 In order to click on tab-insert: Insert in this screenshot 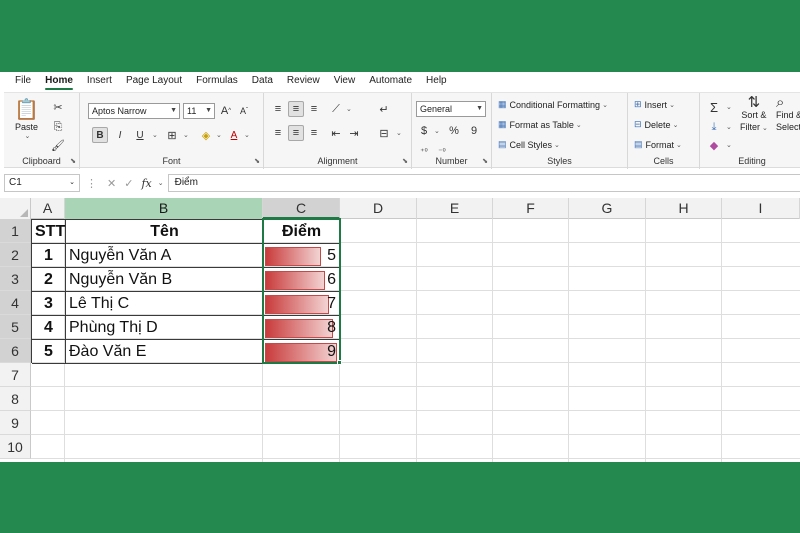, I will do `click(99, 81)`.